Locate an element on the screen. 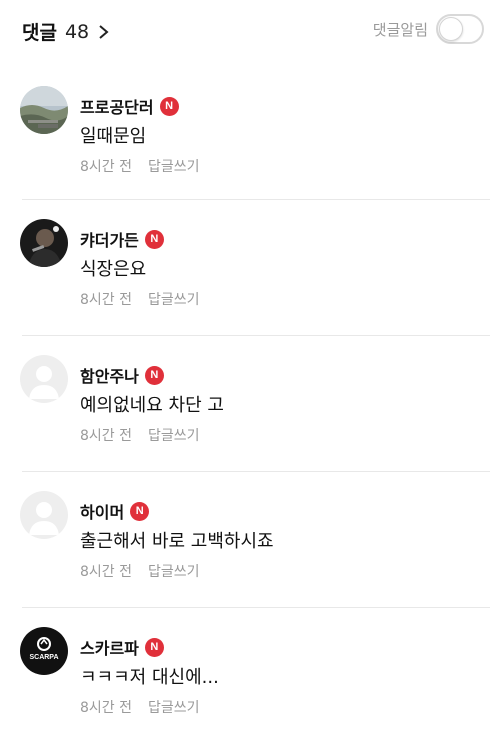 This screenshot has height=741, width=498. comment-author: 캬더가든 is located at coordinates (109, 239).